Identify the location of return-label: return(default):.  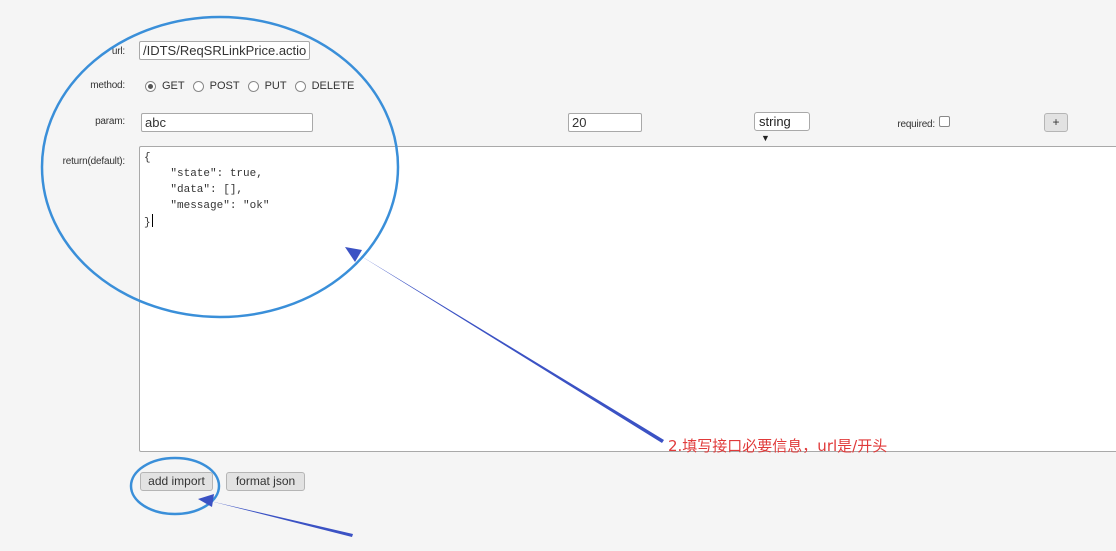
(94, 161).